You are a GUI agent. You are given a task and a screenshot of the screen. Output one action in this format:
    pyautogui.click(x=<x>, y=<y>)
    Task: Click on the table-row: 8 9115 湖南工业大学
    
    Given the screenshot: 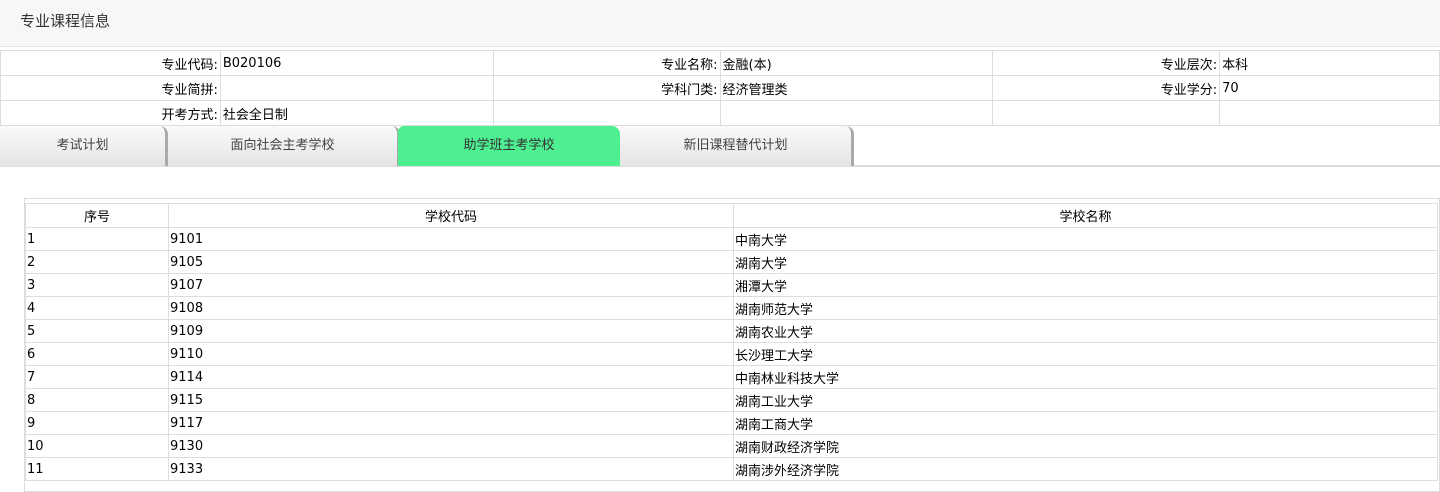 What is the action you would take?
    pyautogui.click(x=731, y=400)
    